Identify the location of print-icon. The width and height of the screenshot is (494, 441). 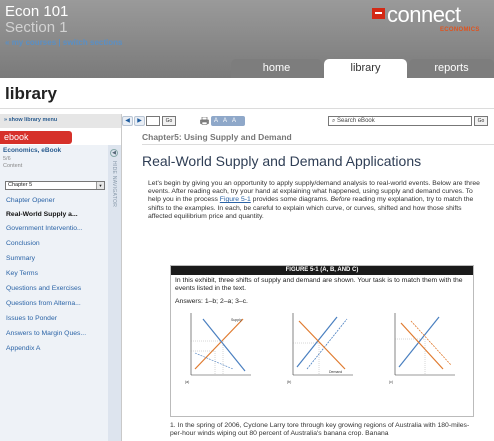
(204, 121).